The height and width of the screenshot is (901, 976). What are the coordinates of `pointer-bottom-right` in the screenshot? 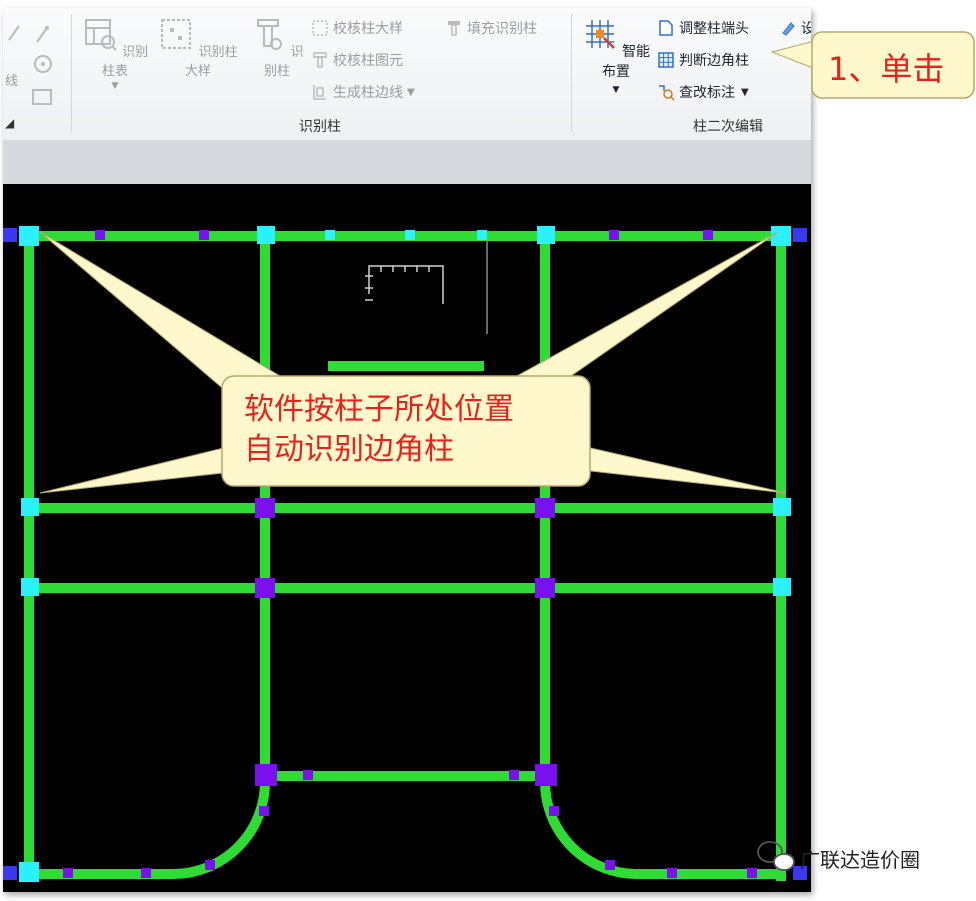 It's located at (684, 469).